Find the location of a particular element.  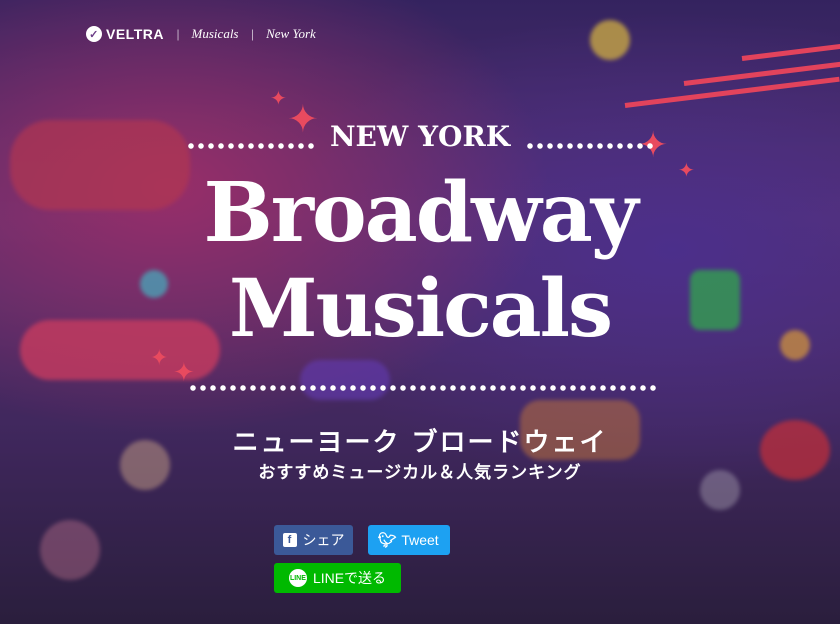

brand-name: VELTRA is located at coordinates (135, 34).